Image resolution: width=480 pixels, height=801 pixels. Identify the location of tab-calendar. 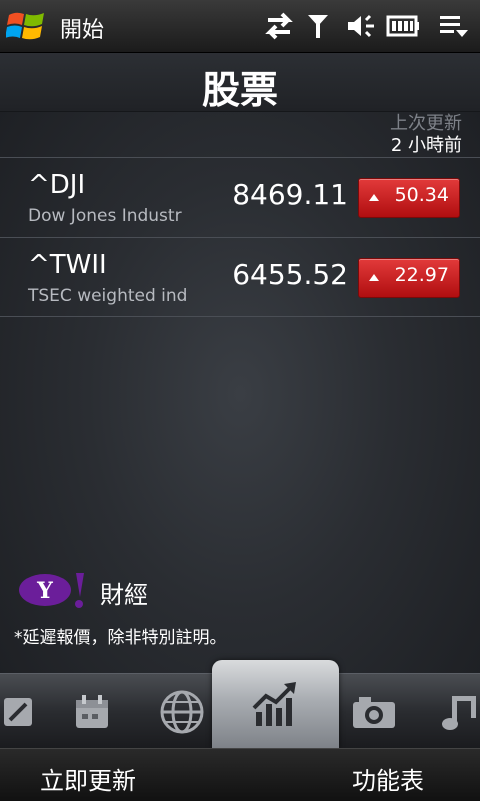
(92, 711).